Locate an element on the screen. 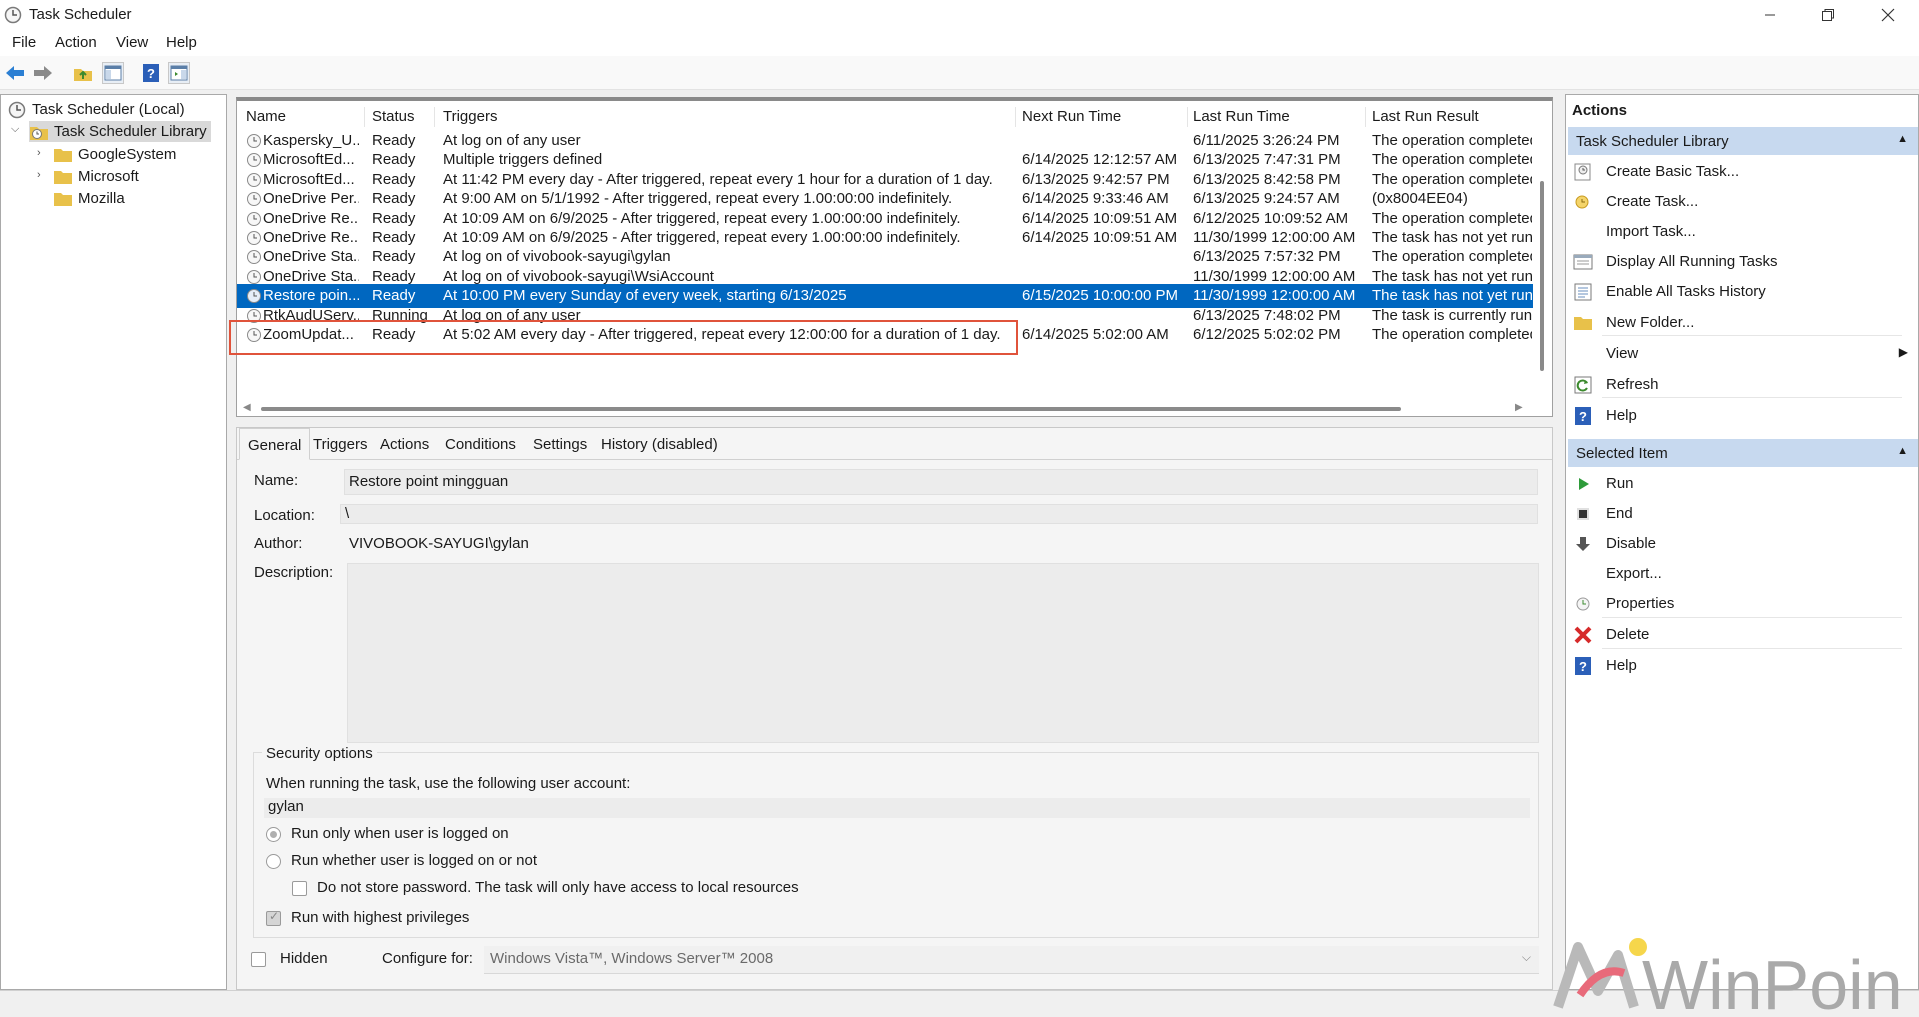 The width and height of the screenshot is (1919, 1017). tab-general: General is located at coordinates (275, 444).